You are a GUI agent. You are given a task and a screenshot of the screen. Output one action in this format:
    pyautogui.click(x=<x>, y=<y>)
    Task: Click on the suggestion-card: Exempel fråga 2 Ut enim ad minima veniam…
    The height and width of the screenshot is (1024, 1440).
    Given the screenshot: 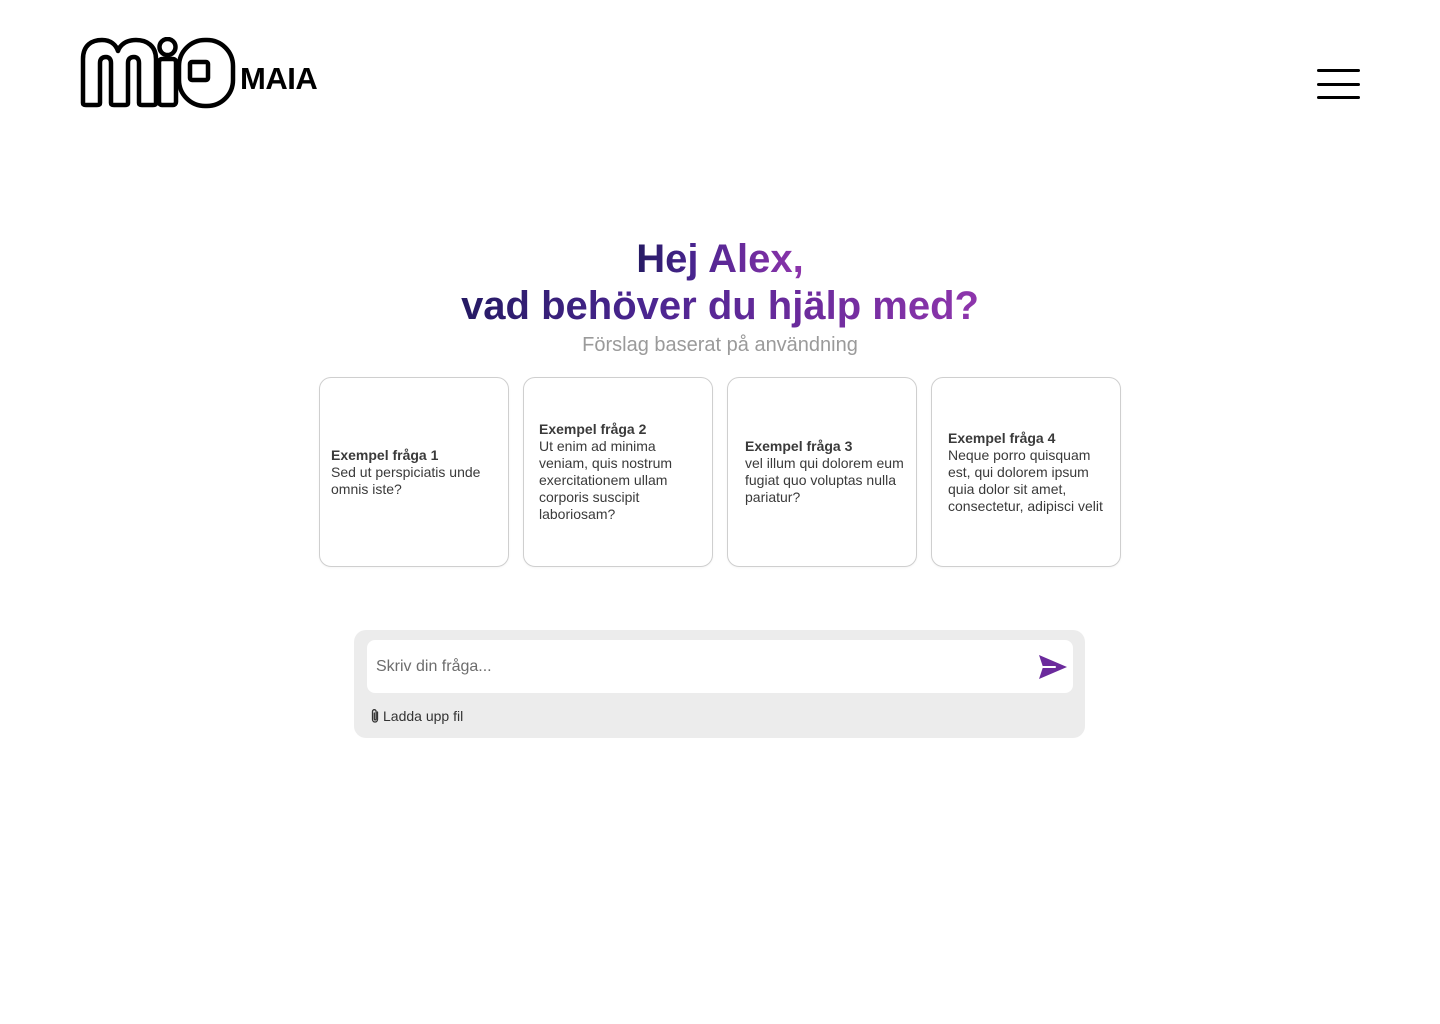 What is the action you would take?
    pyautogui.click(x=618, y=472)
    